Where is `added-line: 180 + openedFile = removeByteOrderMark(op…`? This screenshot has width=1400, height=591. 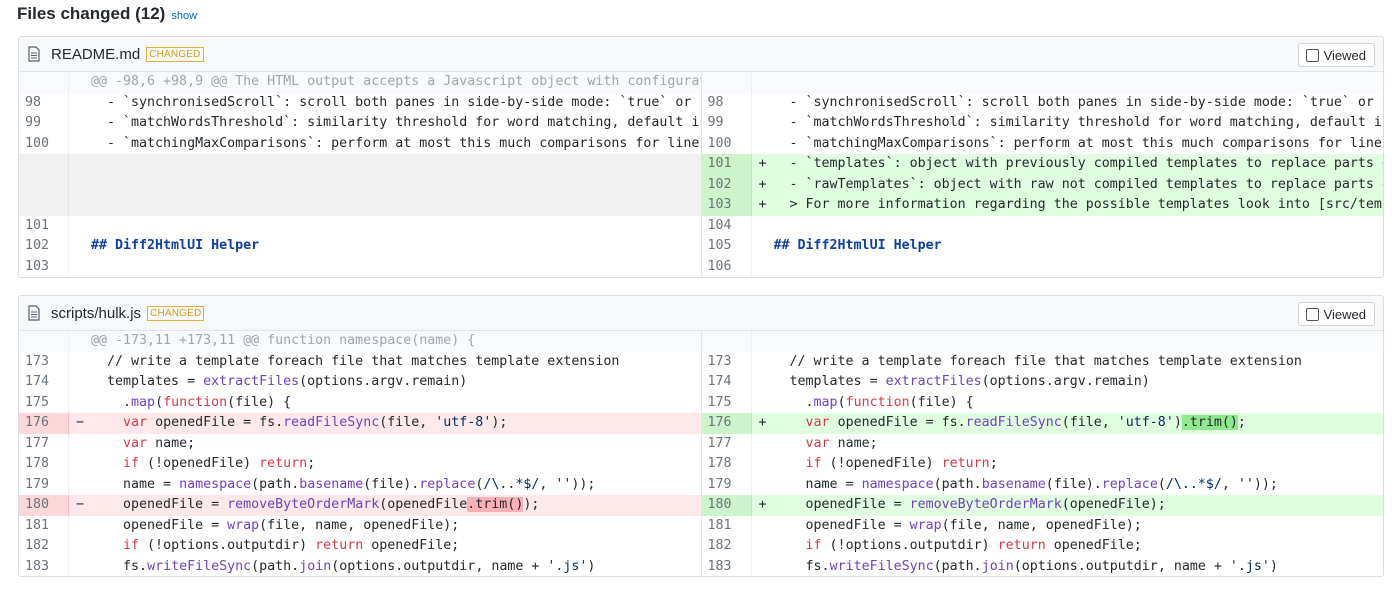
added-line: 180 + openedFile = removeByteOrderMark(op… is located at coordinates (1042, 505).